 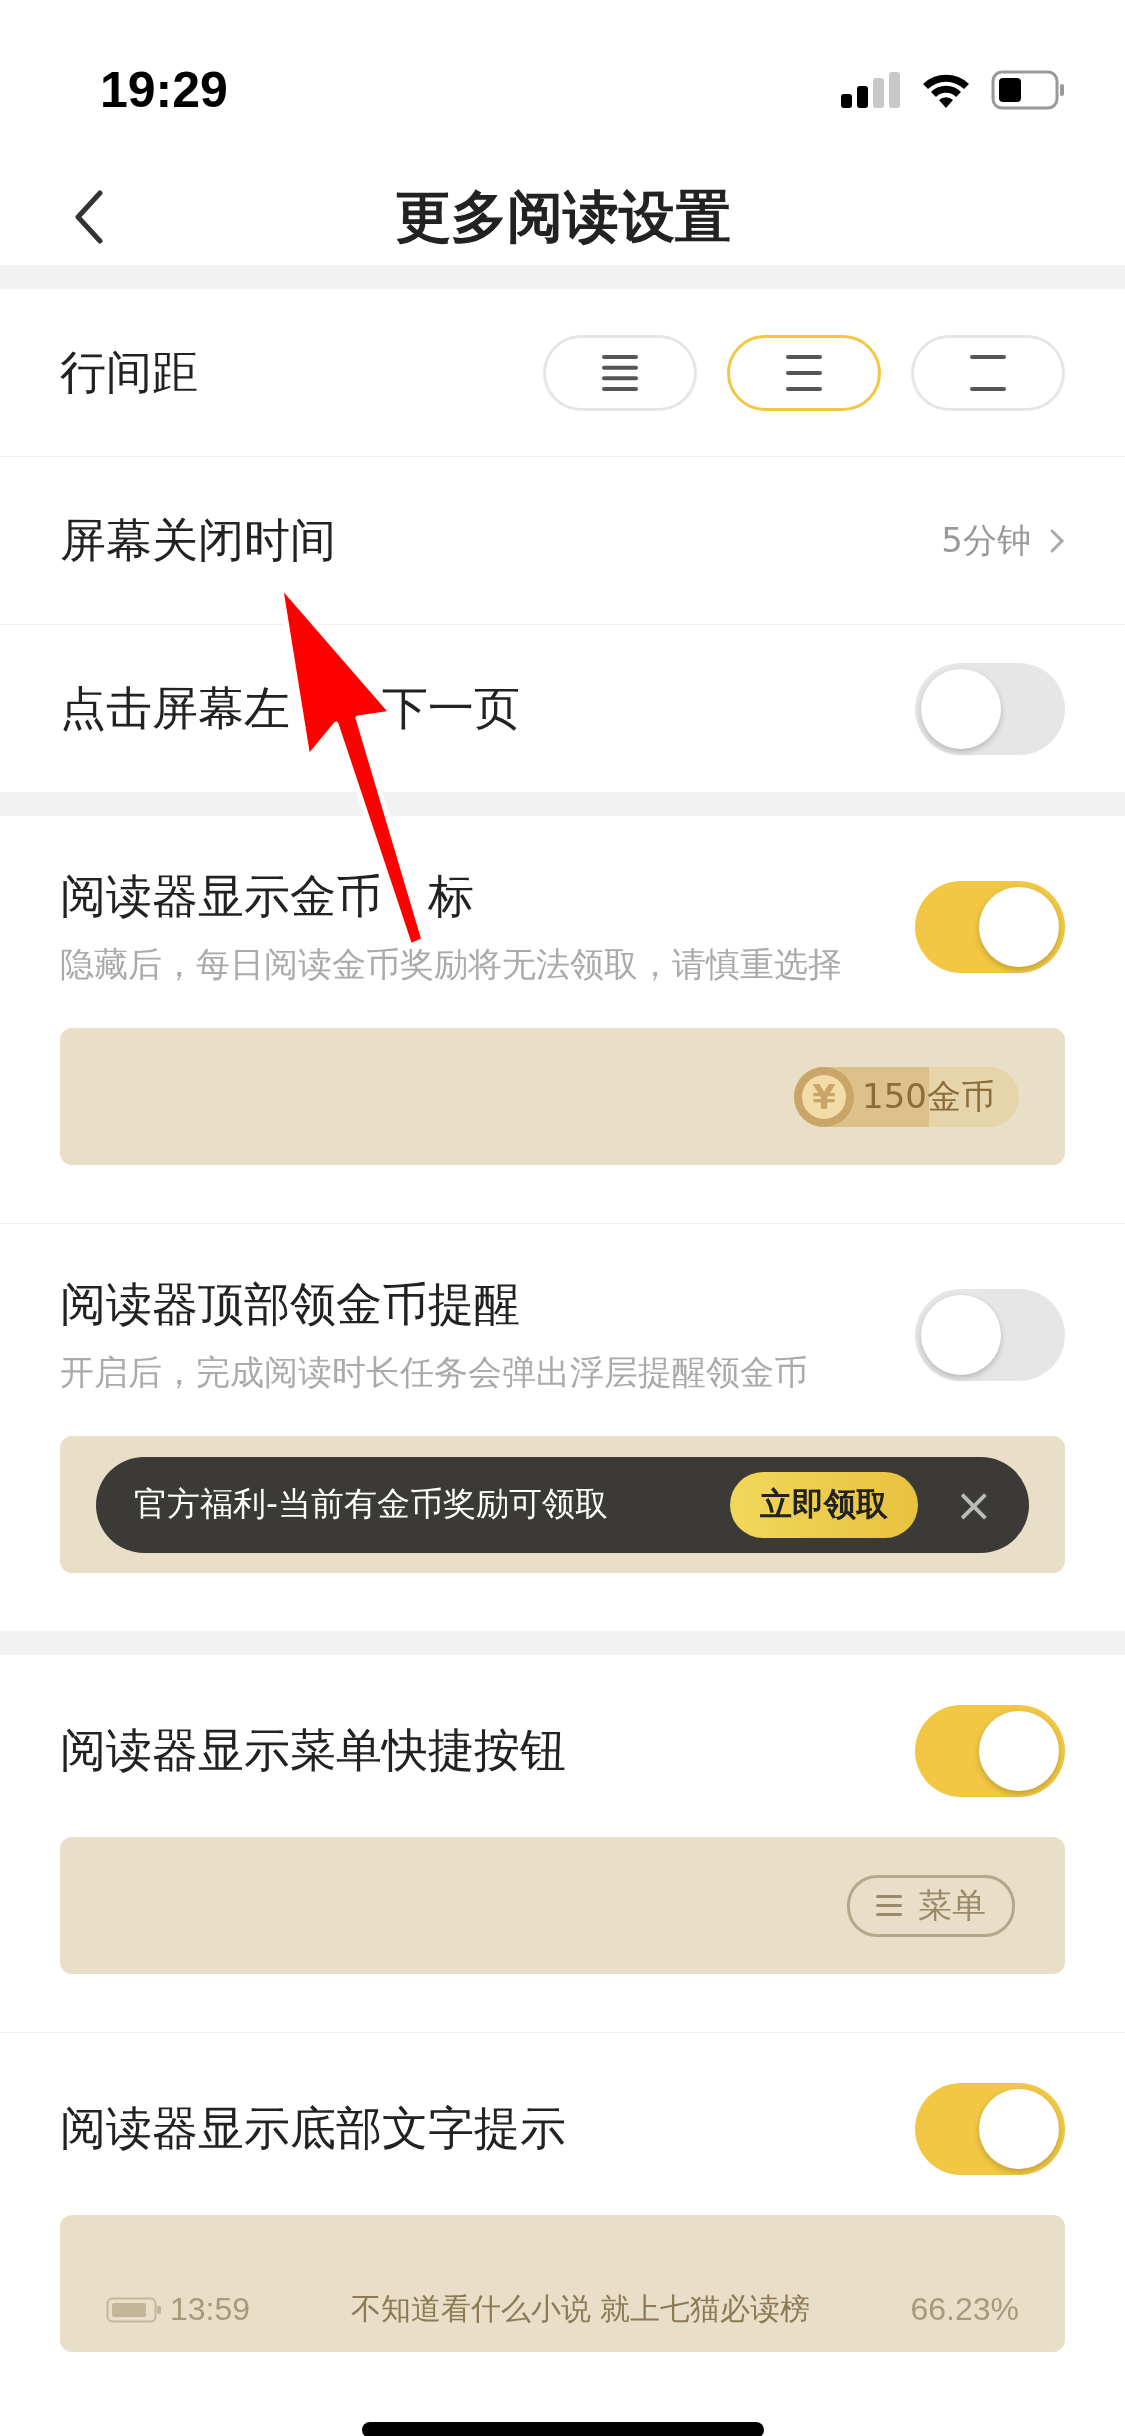 I want to click on status-time: 19:29, so click(x=164, y=90).